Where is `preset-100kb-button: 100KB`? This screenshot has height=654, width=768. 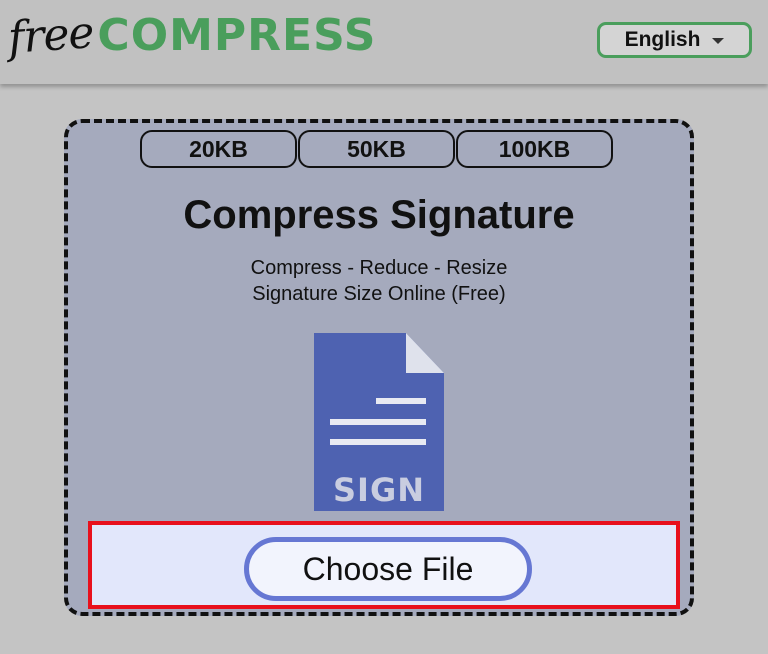
preset-100kb-button: 100KB is located at coordinates (534, 149).